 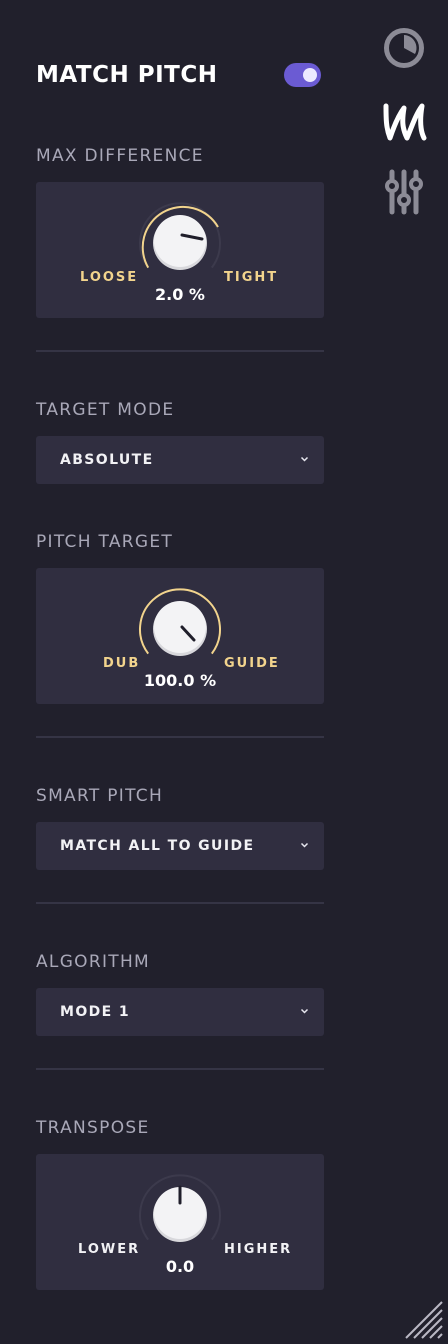 I want to click on pitch-target-knob-box: DUB GUIDE 100.0 %, so click(x=180, y=636).